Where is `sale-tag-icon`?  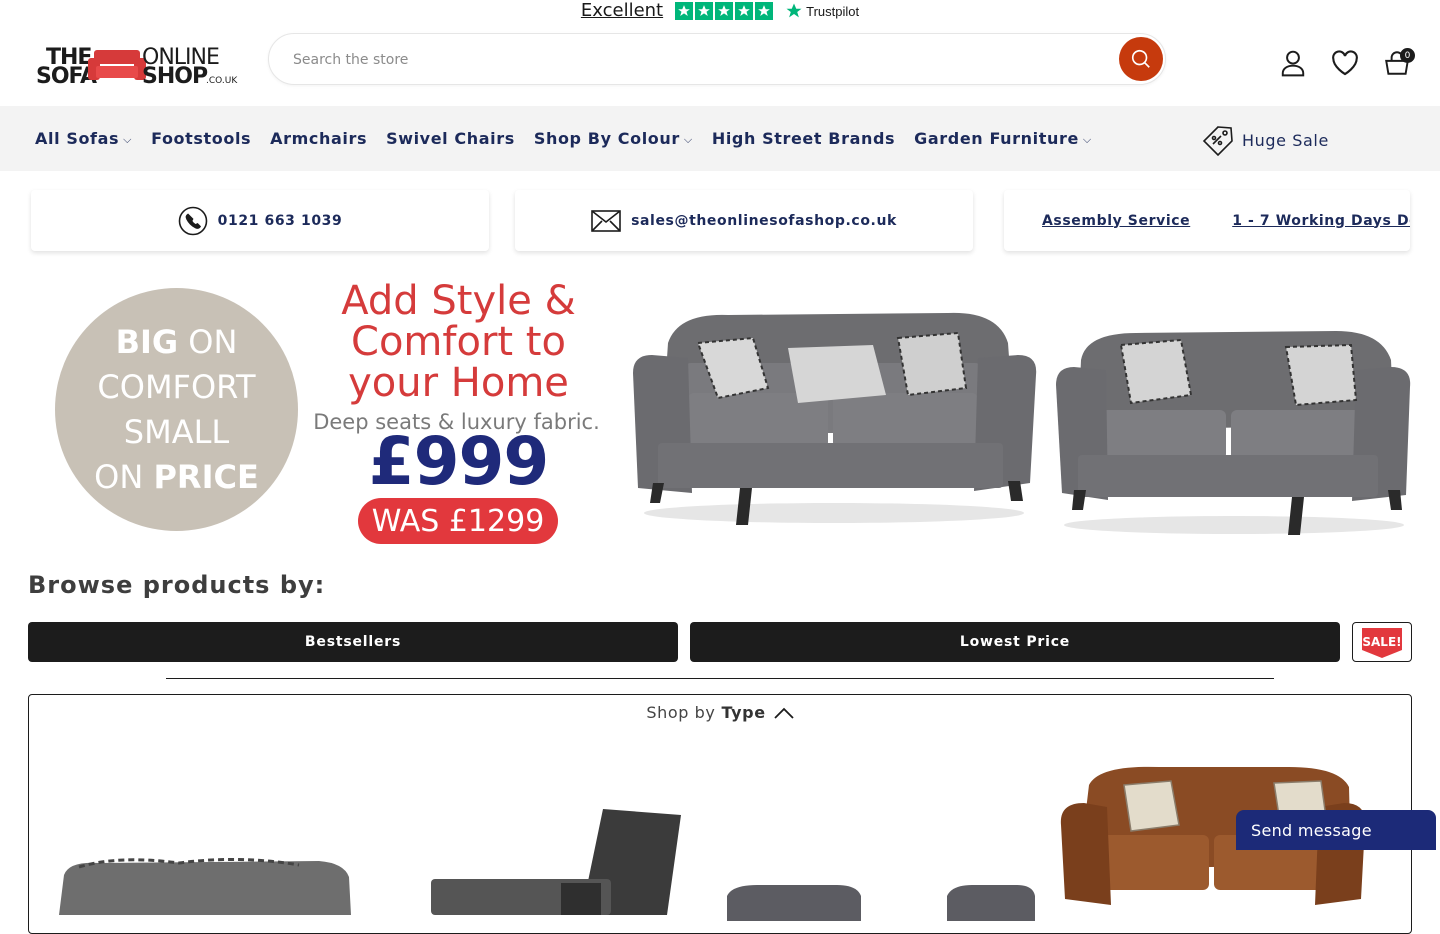
sale-tag-icon is located at coordinates (1217, 141).